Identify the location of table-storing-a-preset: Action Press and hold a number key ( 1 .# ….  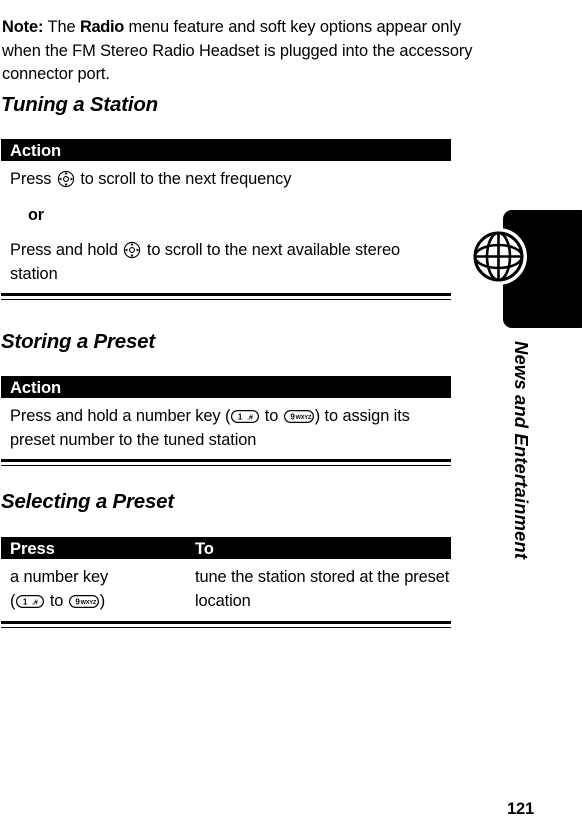
(226, 421).